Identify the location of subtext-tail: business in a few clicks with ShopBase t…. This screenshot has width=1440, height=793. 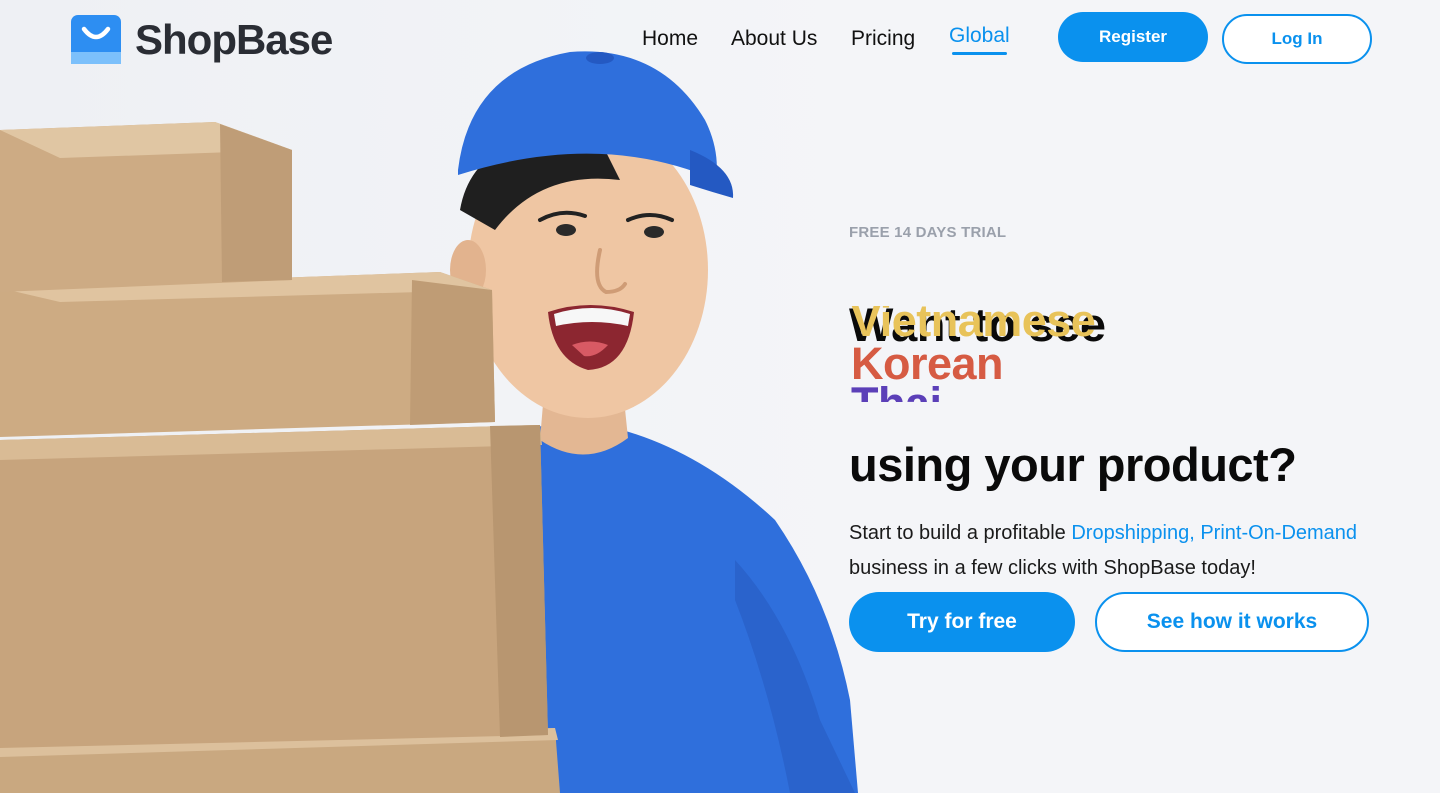
(1052, 568).